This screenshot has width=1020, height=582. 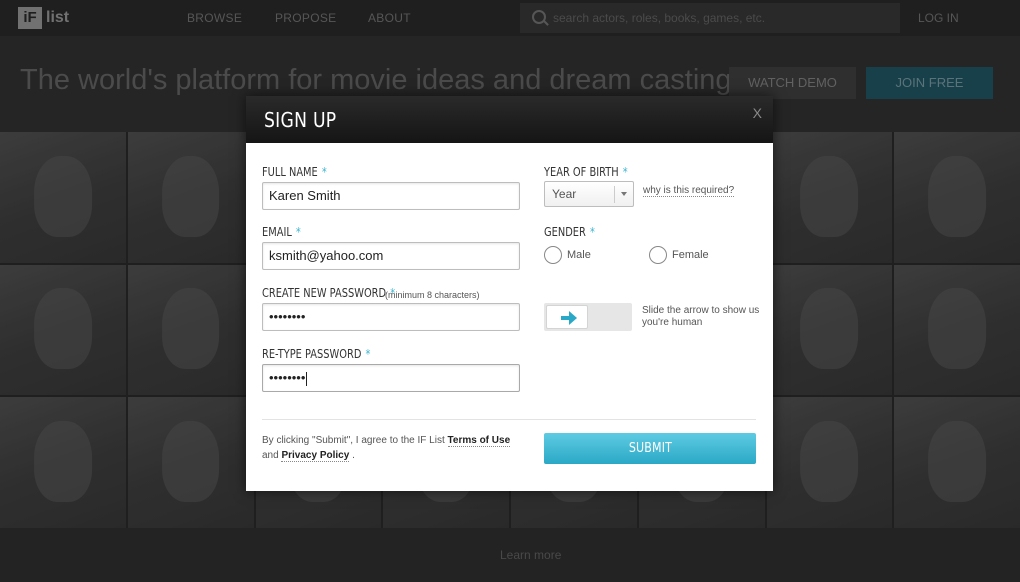 I want to click on email-value: ksmith@yahoo.com, so click(x=326, y=255).